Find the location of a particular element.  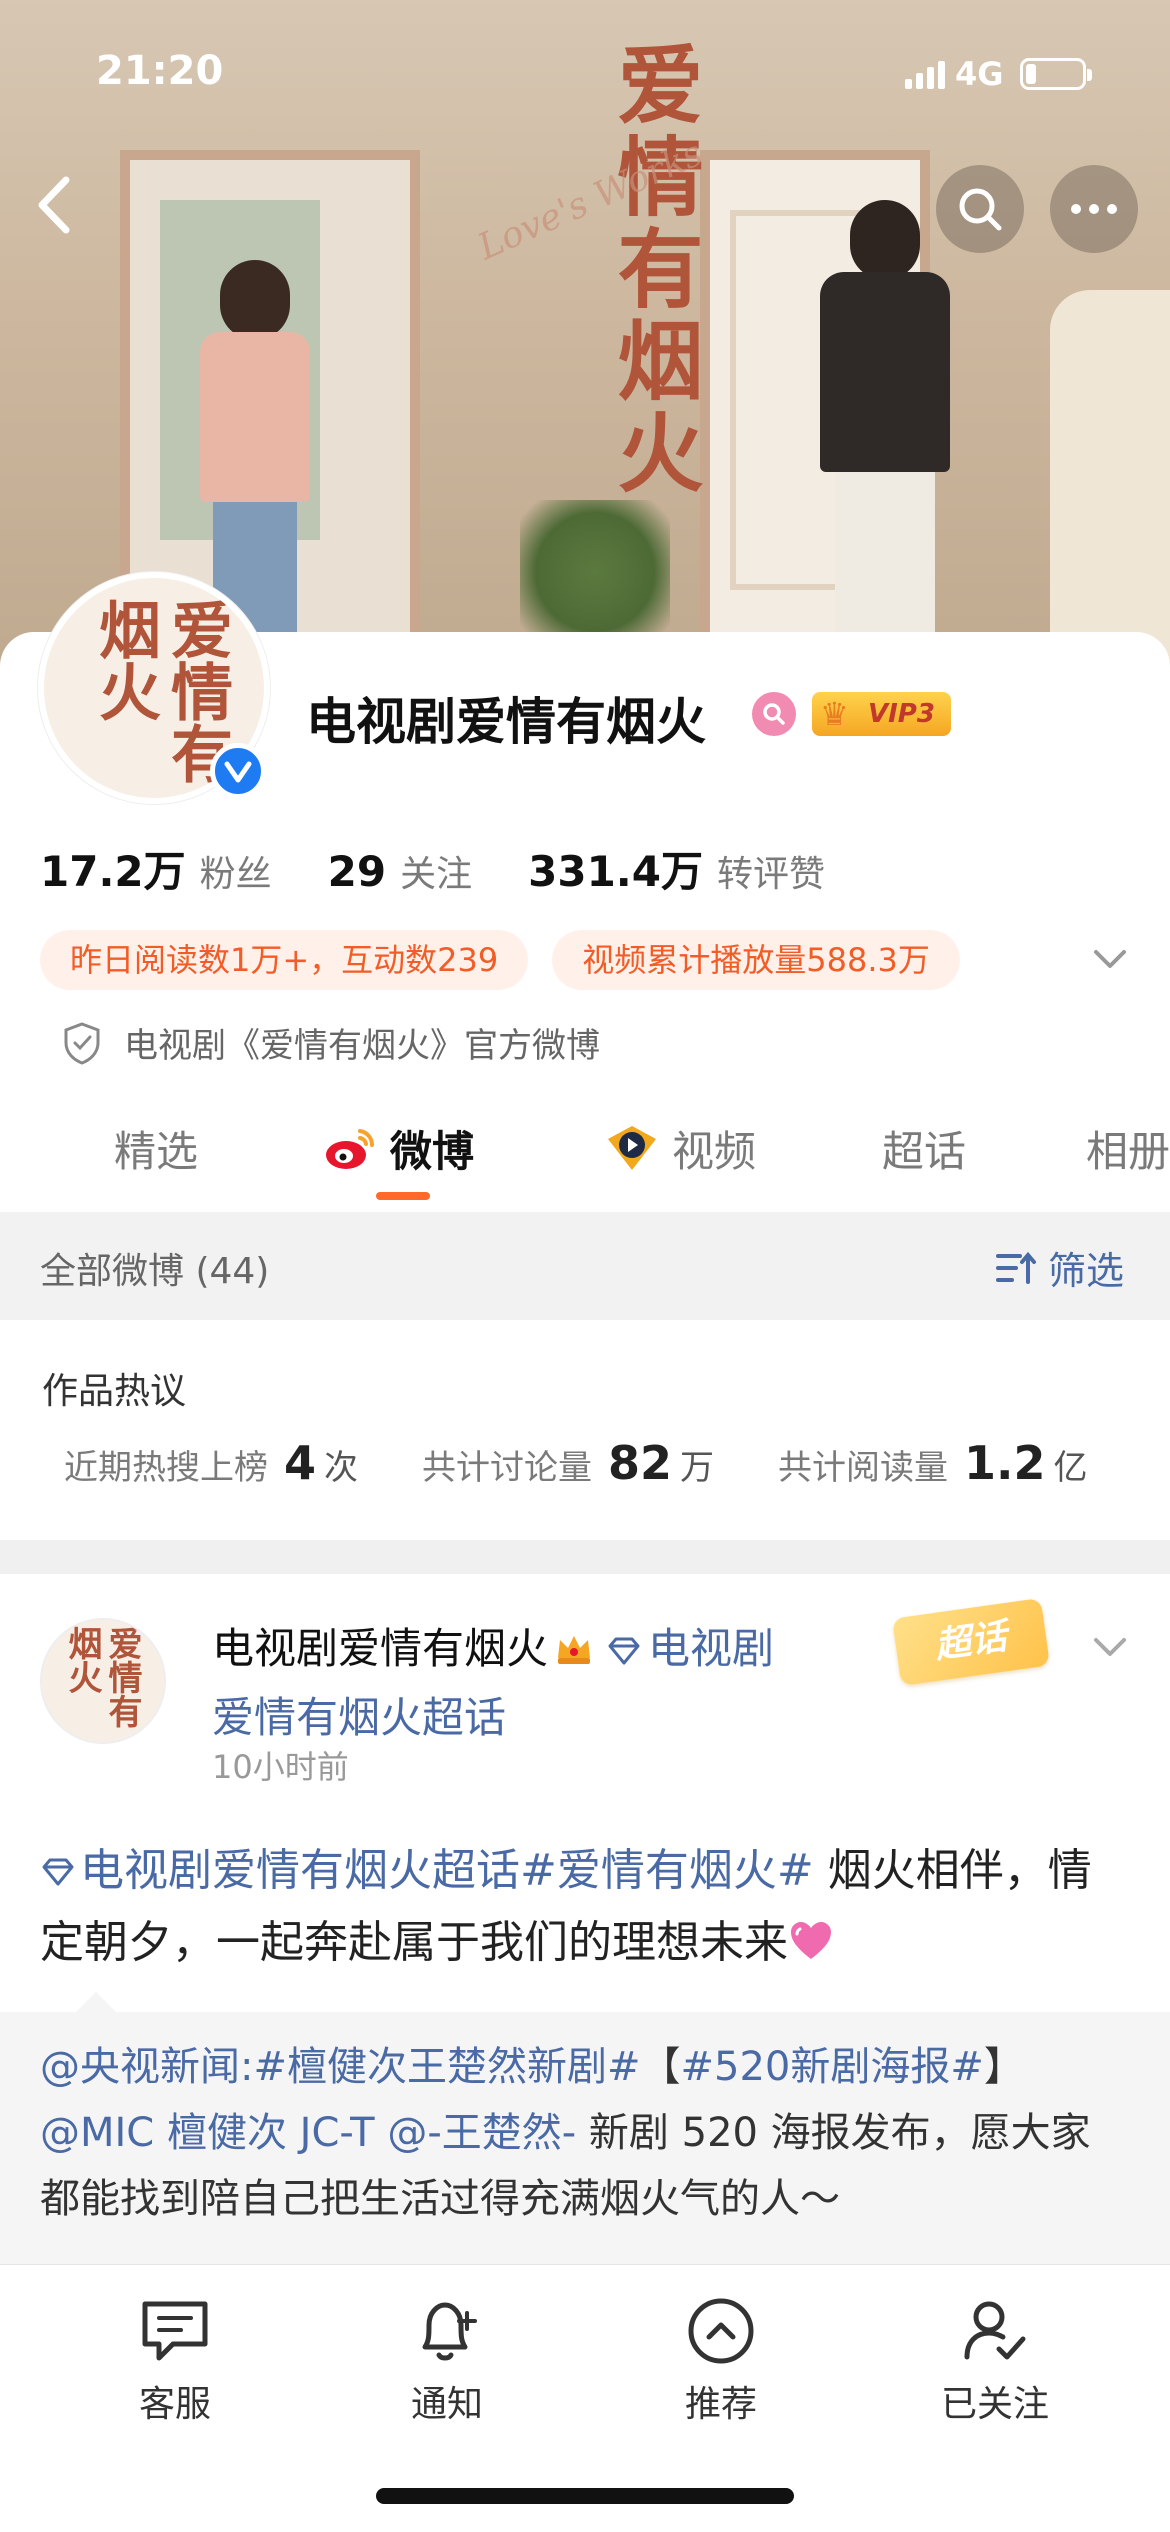

stat-followers: 17.2万 粉丝 is located at coordinates (156, 868).